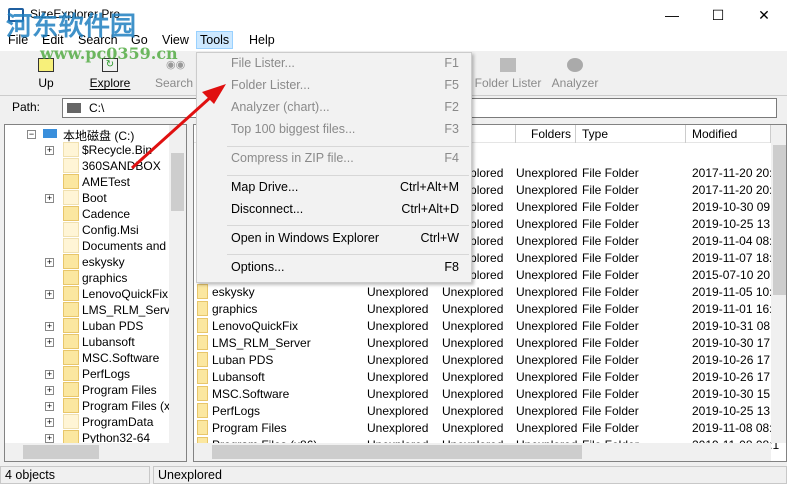 The height and width of the screenshot is (484, 787). What do you see at coordinates (109, 53) in the screenshot?
I see `watermark-url: www.pc0359.cn` at bounding box center [109, 53].